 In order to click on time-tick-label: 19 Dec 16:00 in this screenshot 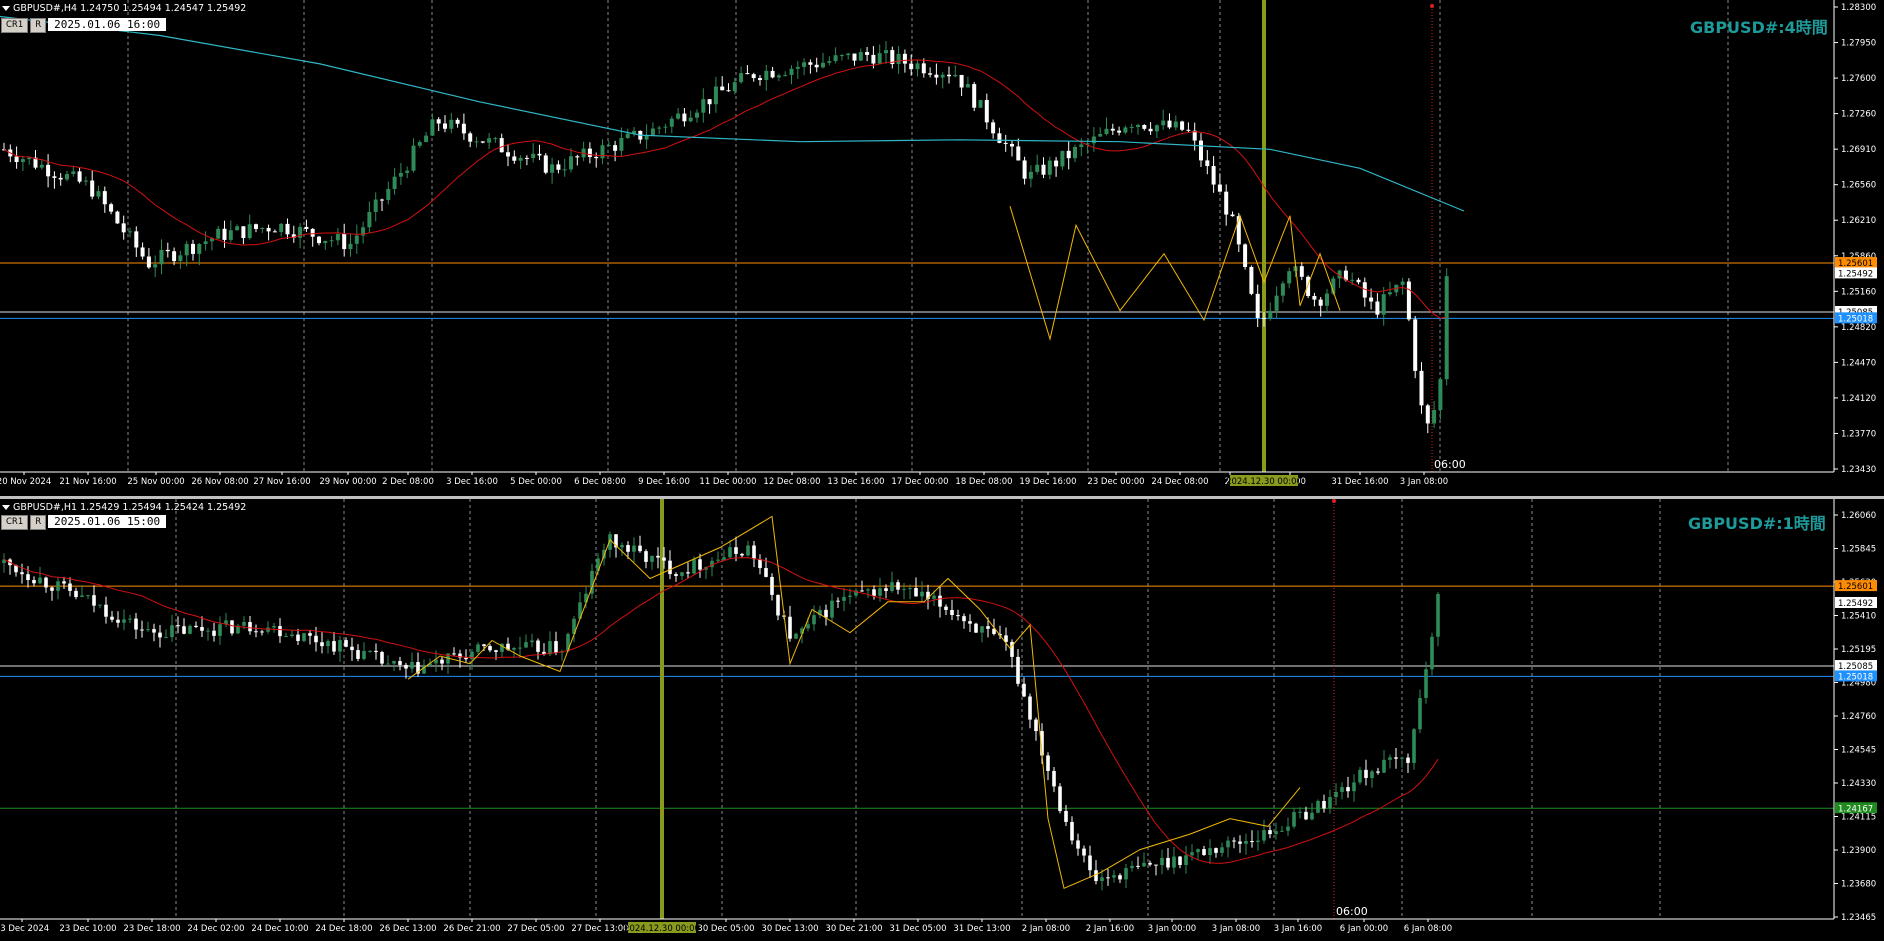, I will do `click(1047, 482)`.